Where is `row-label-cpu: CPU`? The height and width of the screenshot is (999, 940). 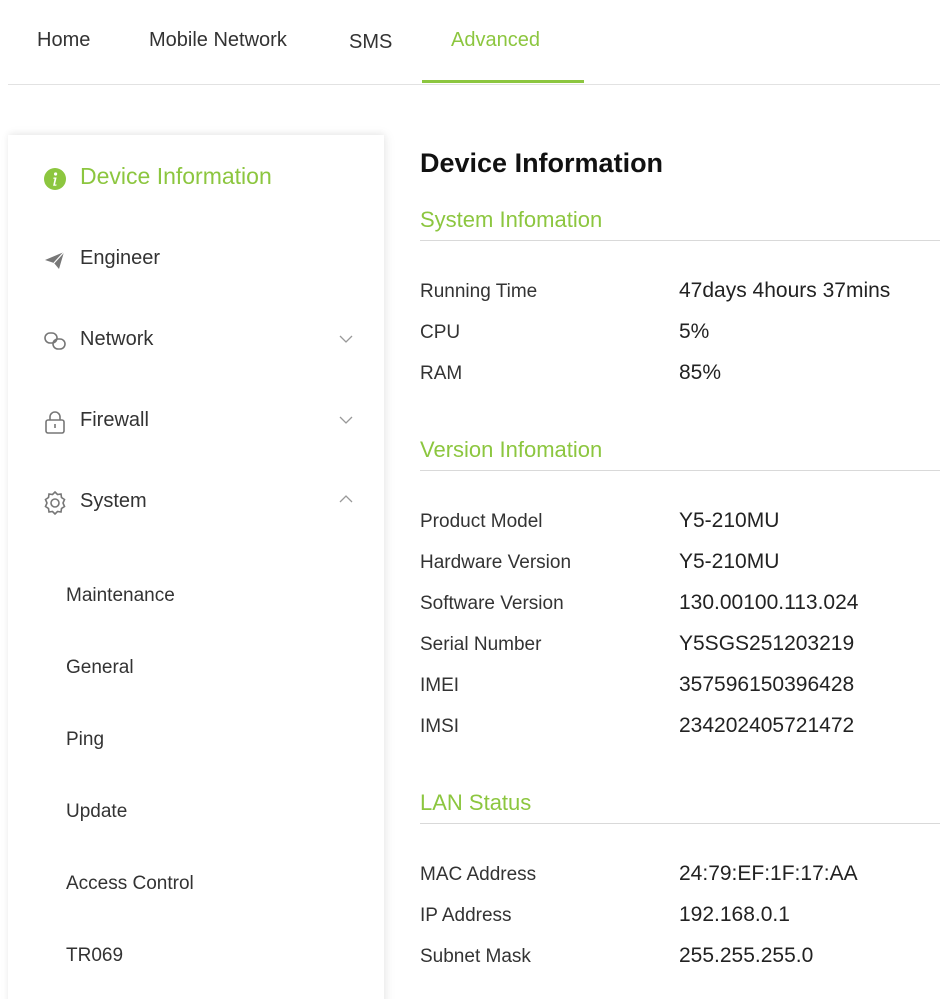
row-label-cpu: CPU is located at coordinates (440, 332).